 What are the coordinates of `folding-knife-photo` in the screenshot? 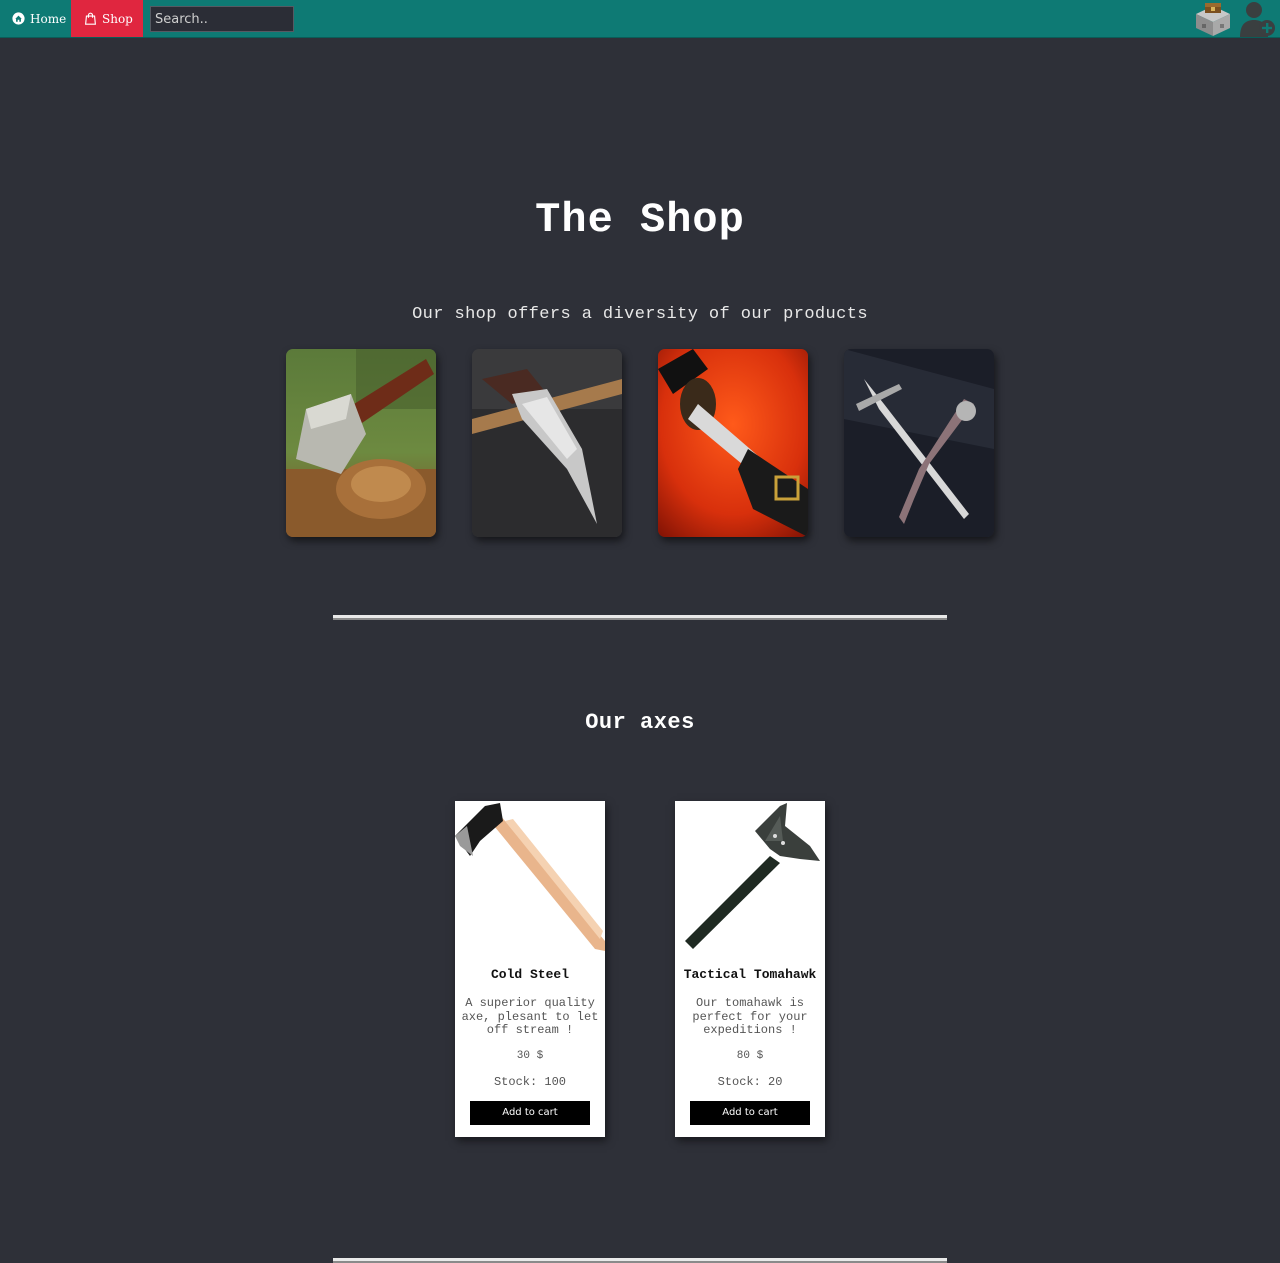 It's located at (547, 443).